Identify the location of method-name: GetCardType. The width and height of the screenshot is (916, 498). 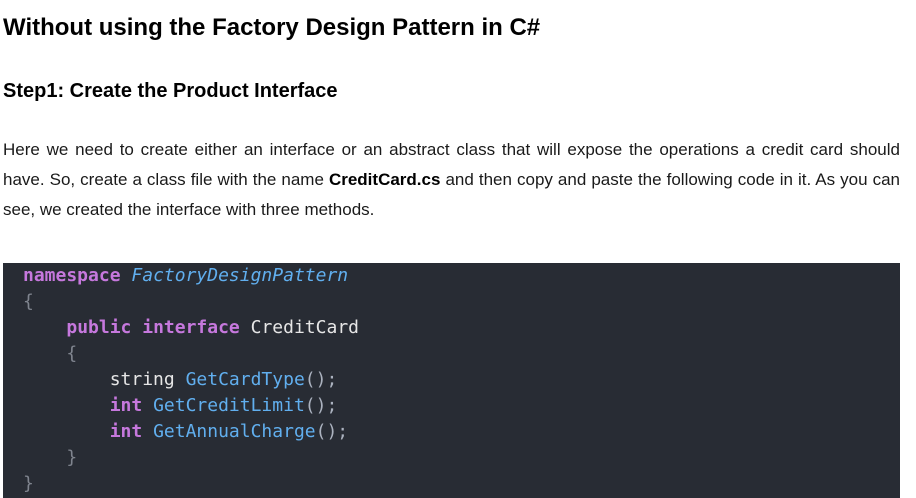
(245, 379).